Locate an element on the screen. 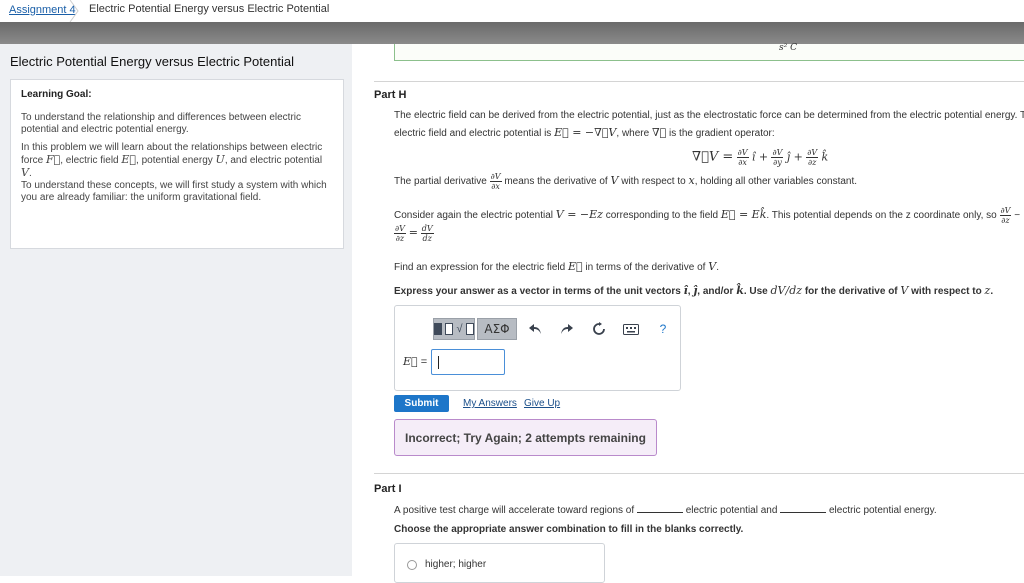 The height and width of the screenshot is (583, 1024). submit-button: Submit is located at coordinates (421, 403).